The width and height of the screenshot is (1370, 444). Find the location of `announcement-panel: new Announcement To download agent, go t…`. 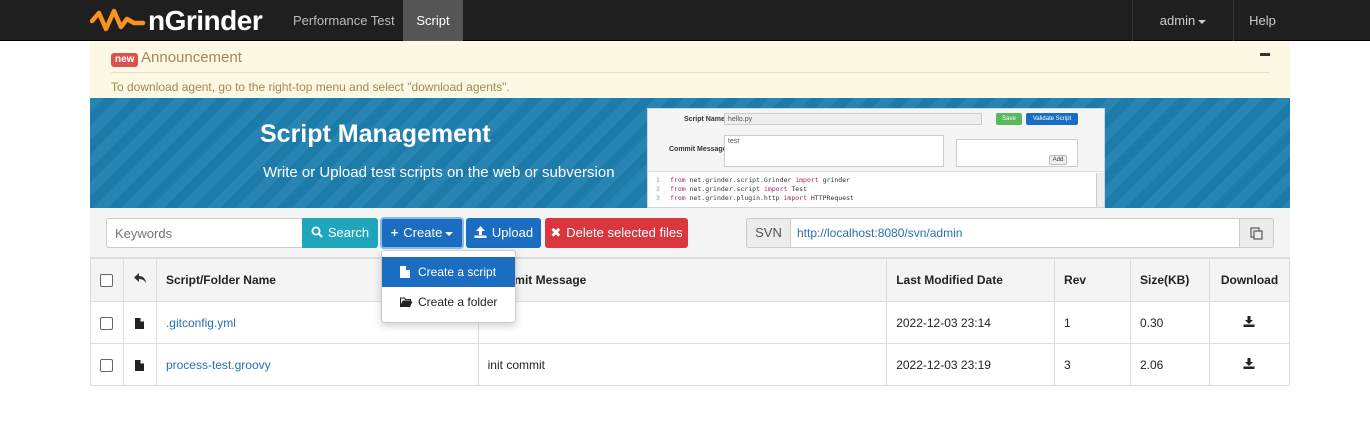

announcement-panel: new Announcement To download agent, go t… is located at coordinates (690, 69).